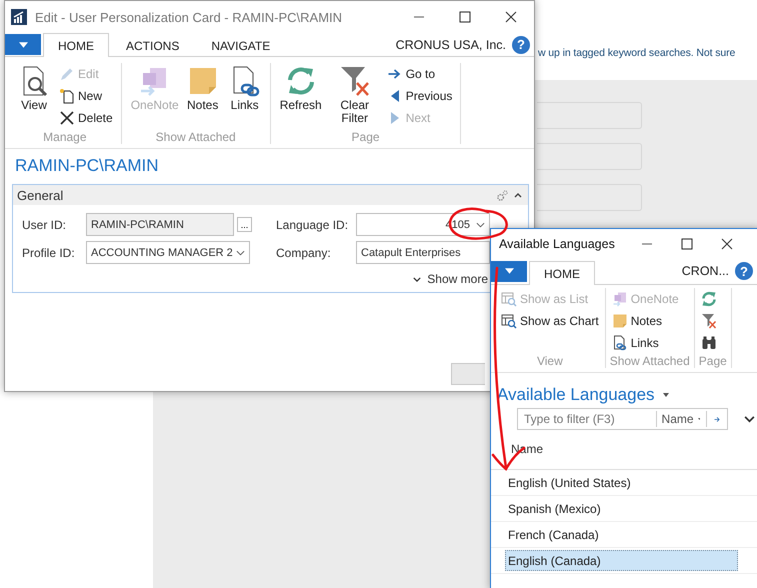  I want to click on input-field: RAMIN-PC\RAMIN, so click(160, 224).